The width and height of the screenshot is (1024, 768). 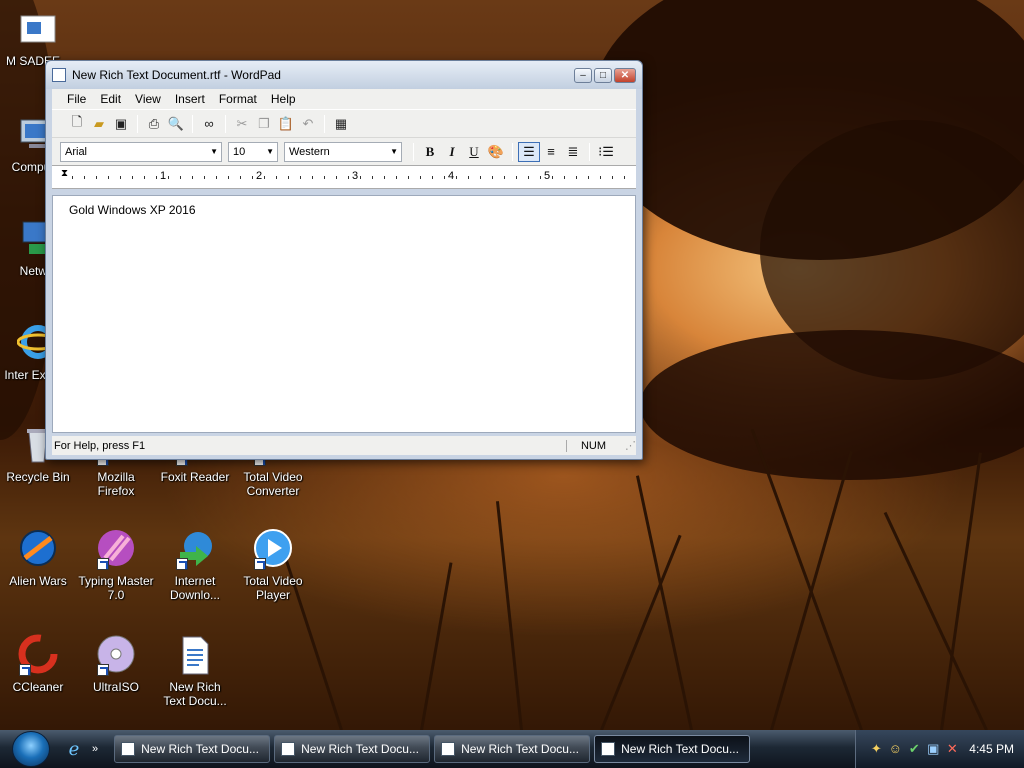 I want to click on scissors-icon: ✂, so click(x=242, y=124).